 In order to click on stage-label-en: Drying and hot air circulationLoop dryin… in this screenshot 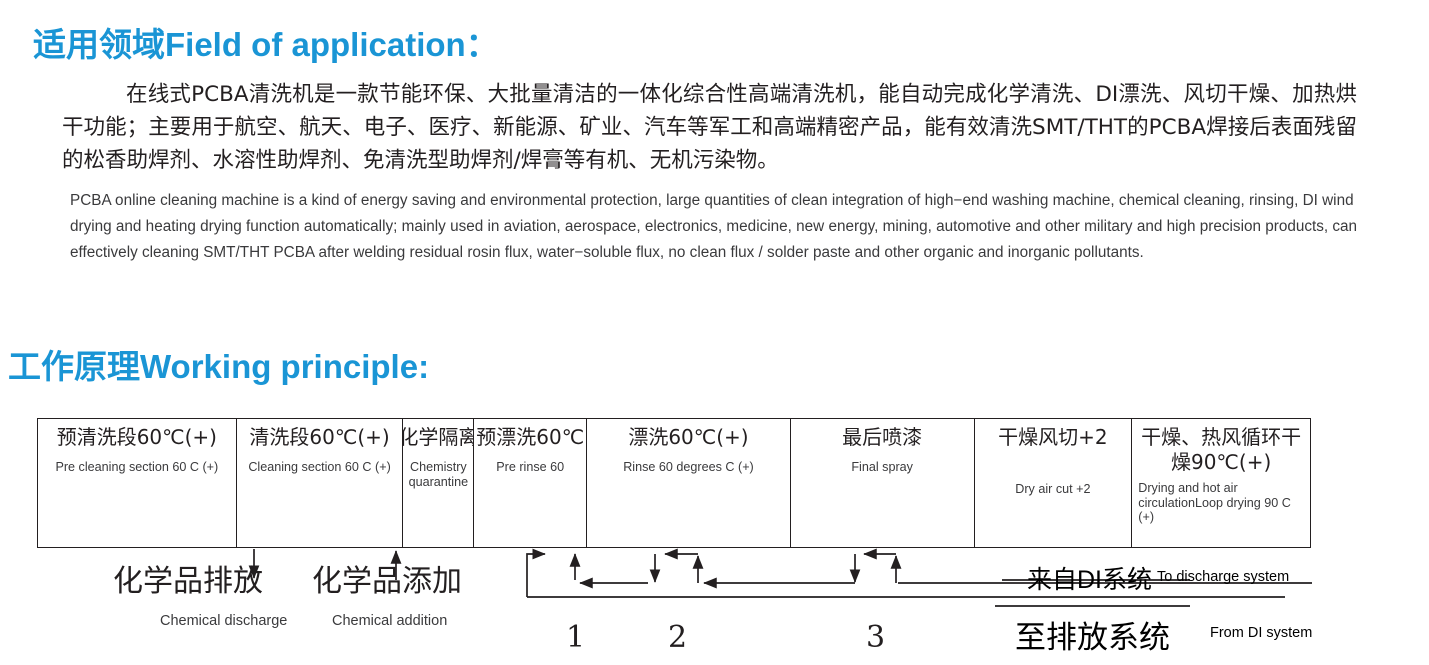, I will do `click(1214, 502)`.